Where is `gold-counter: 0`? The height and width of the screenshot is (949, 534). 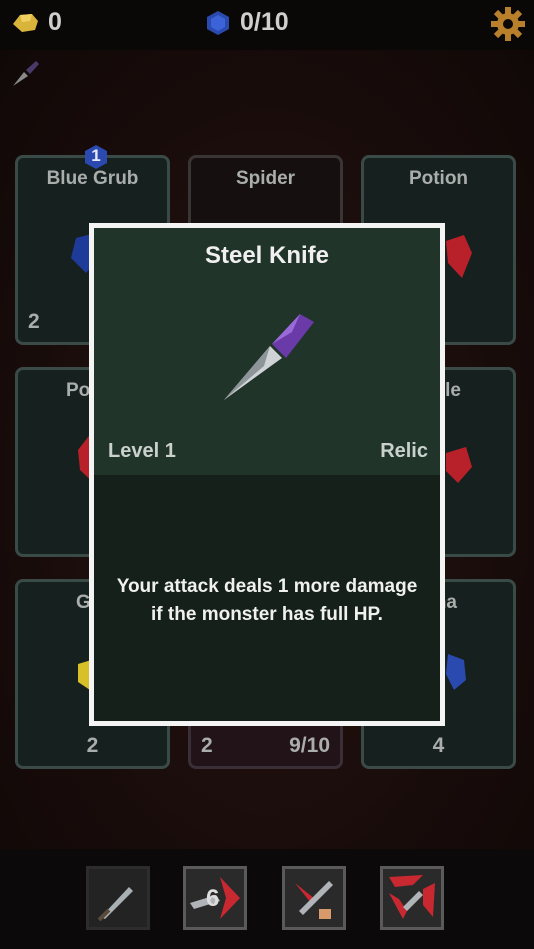 gold-counter: 0 is located at coordinates (36, 22).